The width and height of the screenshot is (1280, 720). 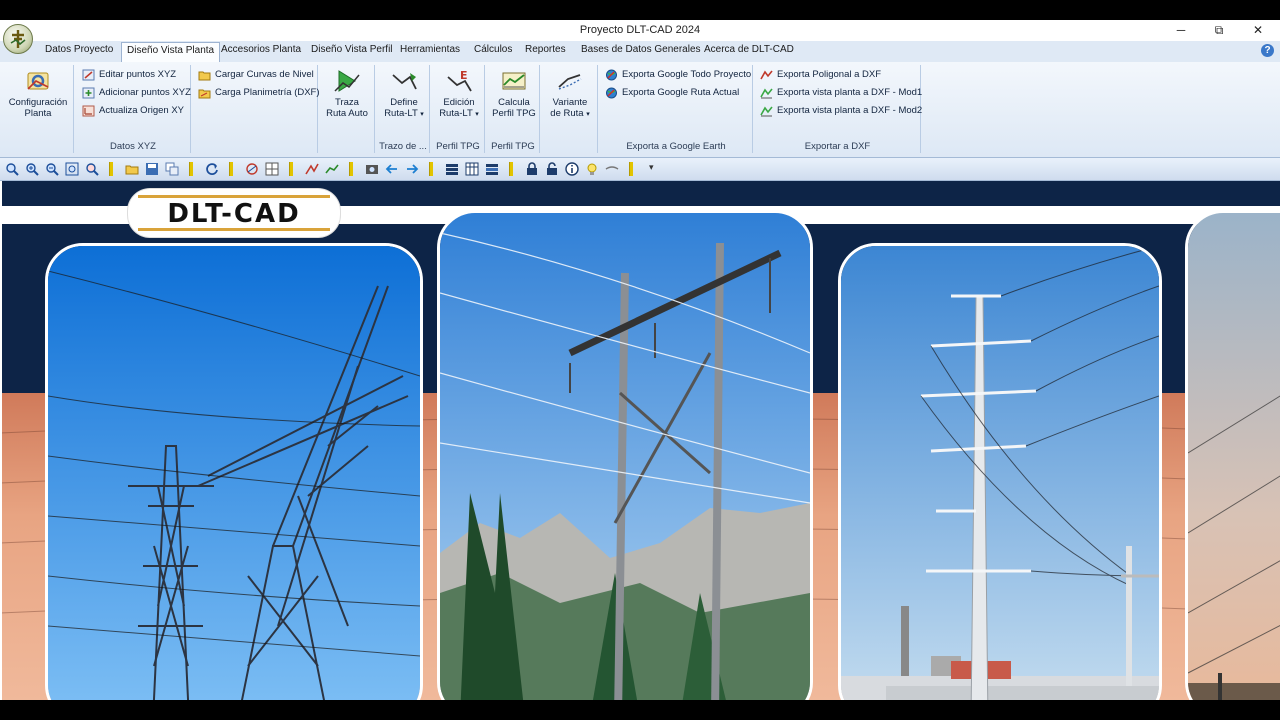 What do you see at coordinates (572, 169) in the screenshot?
I see `info-icon` at bounding box center [572, 169].